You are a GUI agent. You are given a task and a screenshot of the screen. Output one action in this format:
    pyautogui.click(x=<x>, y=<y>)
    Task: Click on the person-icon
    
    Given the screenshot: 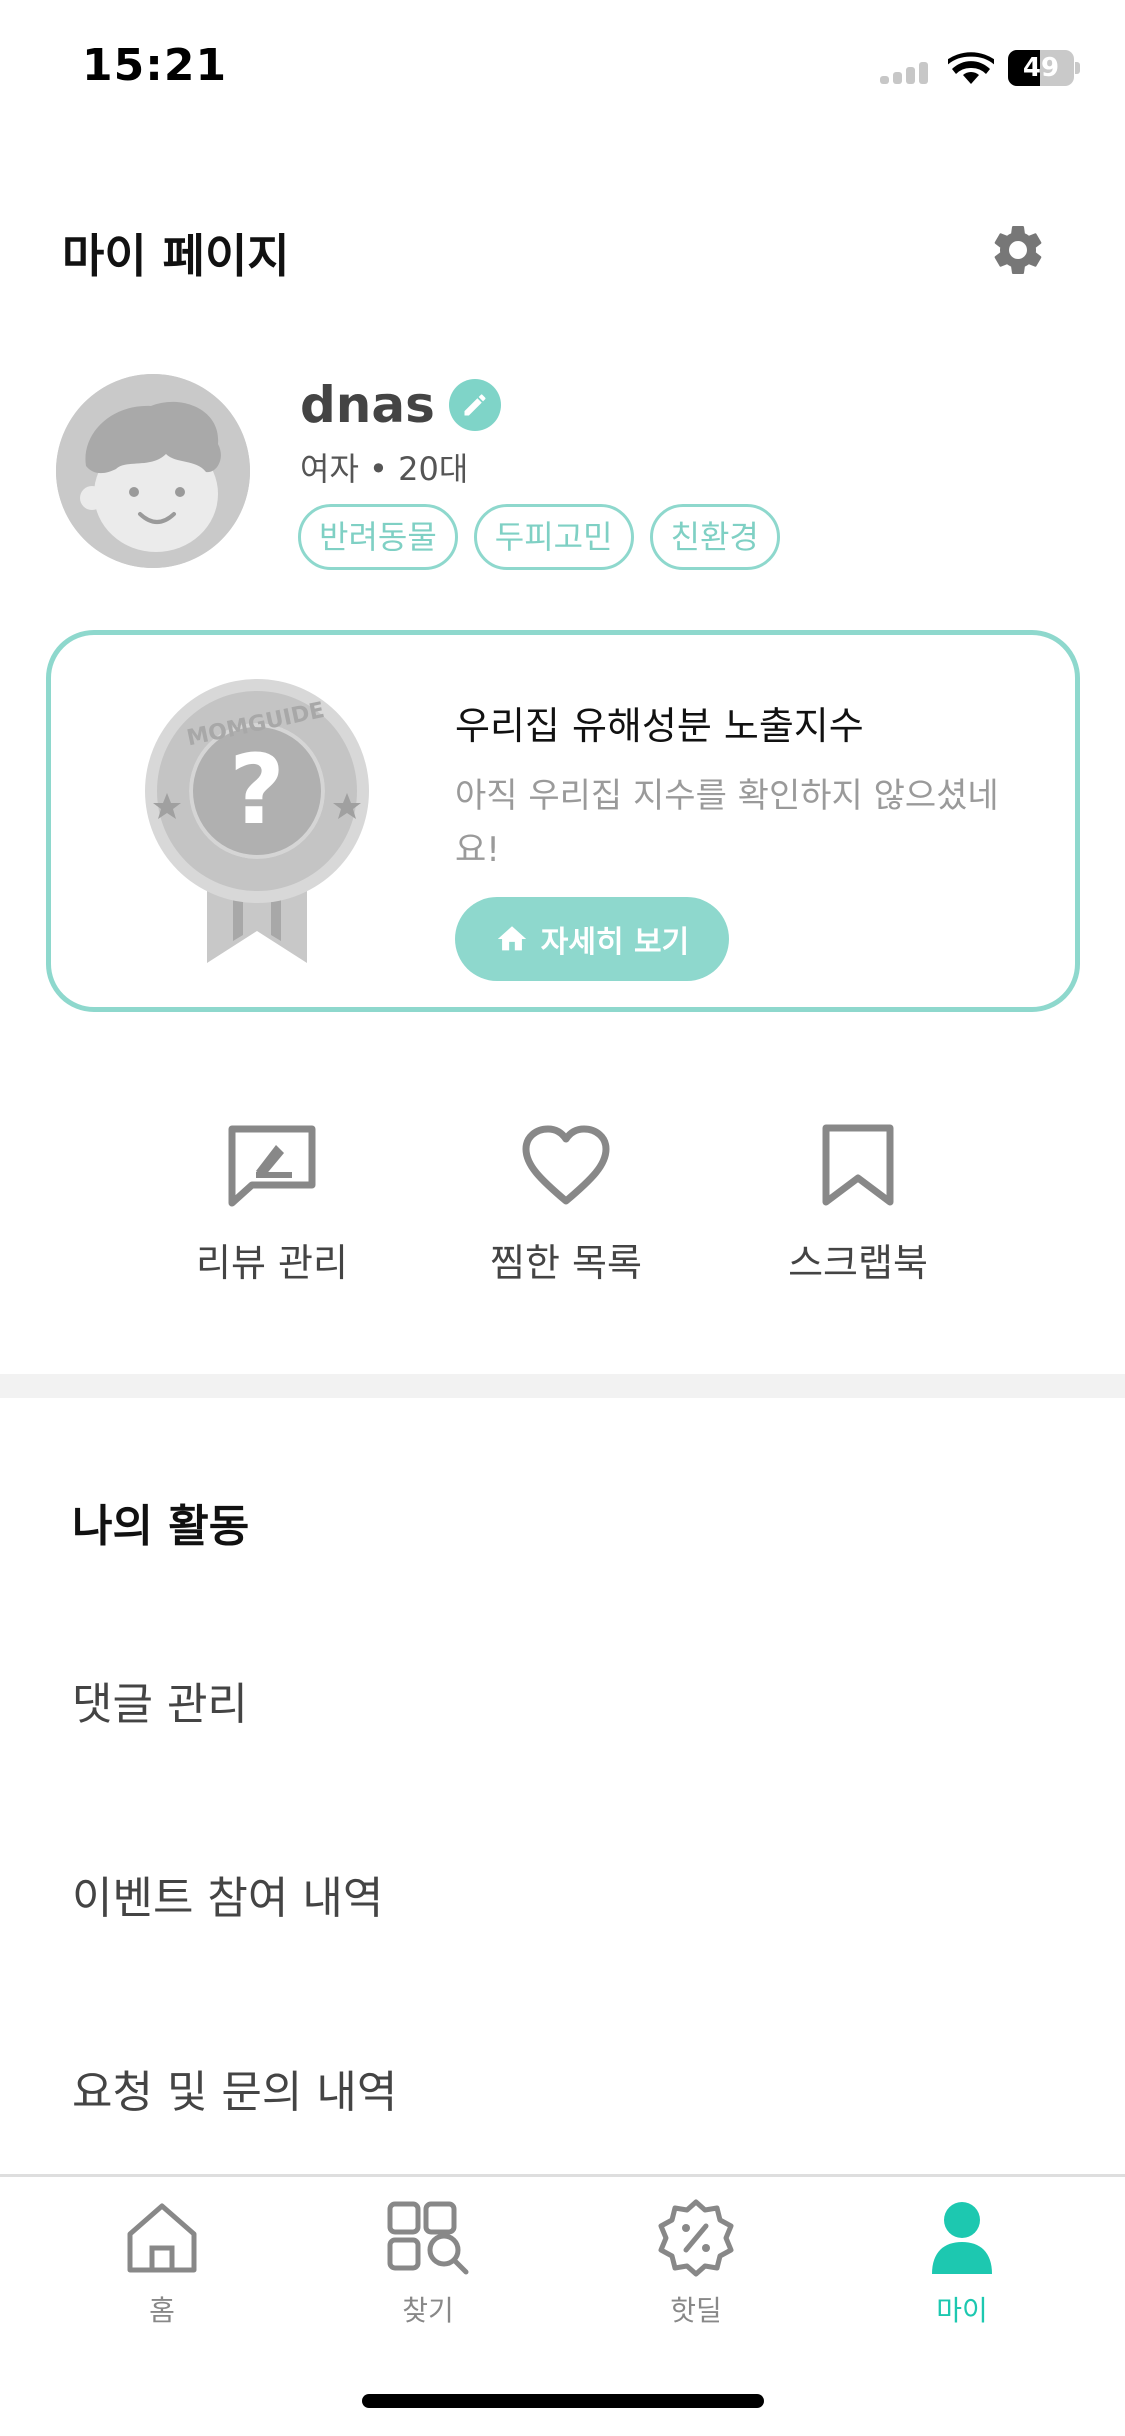 What is the action you would take?
    pyautogui.click(x=962, y=2238)
    